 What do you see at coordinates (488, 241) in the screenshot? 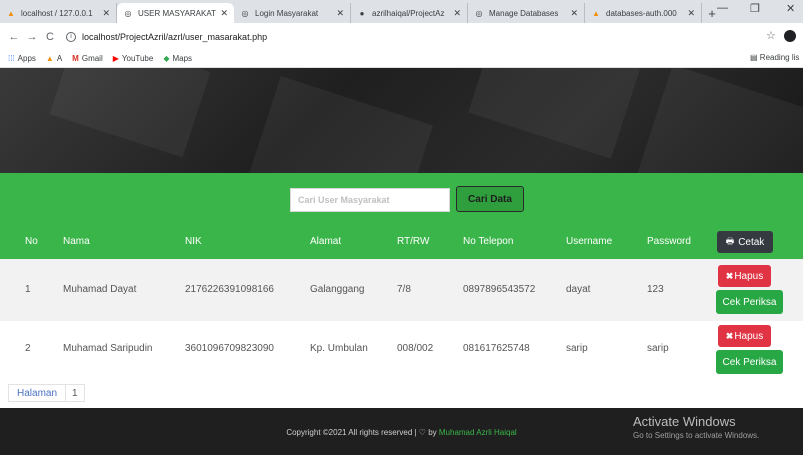
I see `column-header-telepon: No Telepon` at bounding box center [488, 241].